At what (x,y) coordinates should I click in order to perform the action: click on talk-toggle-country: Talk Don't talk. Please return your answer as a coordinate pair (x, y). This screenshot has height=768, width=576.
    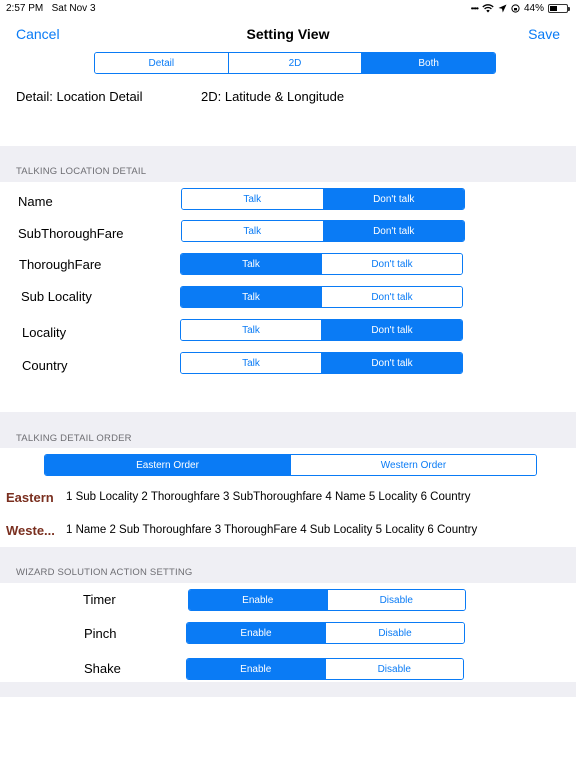
    Looking at the image, I should click on (321, 363).